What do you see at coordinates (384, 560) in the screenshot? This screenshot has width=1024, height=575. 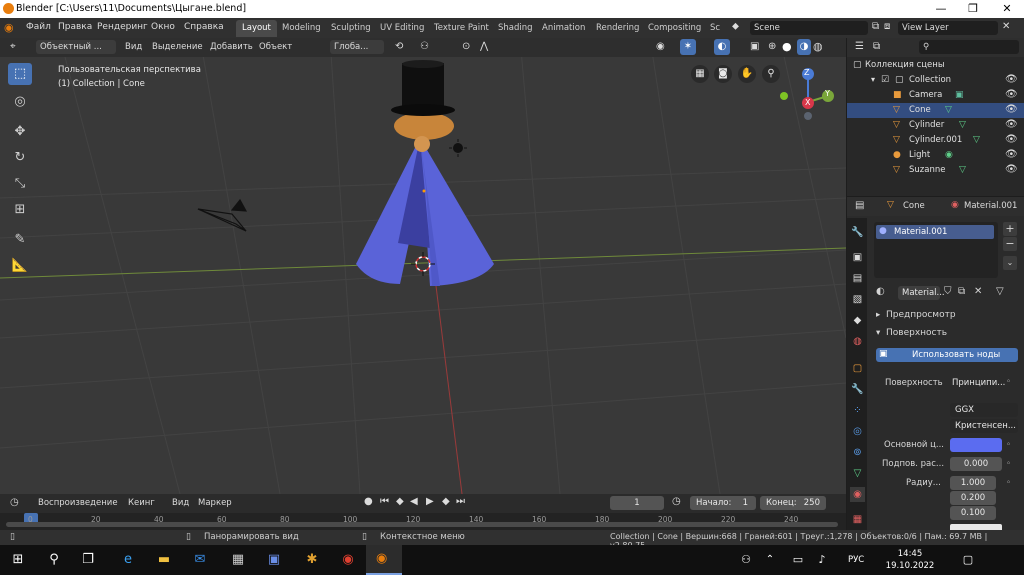 I see `blender-taskbar-button: ◉` at bounding box center [384, 560].